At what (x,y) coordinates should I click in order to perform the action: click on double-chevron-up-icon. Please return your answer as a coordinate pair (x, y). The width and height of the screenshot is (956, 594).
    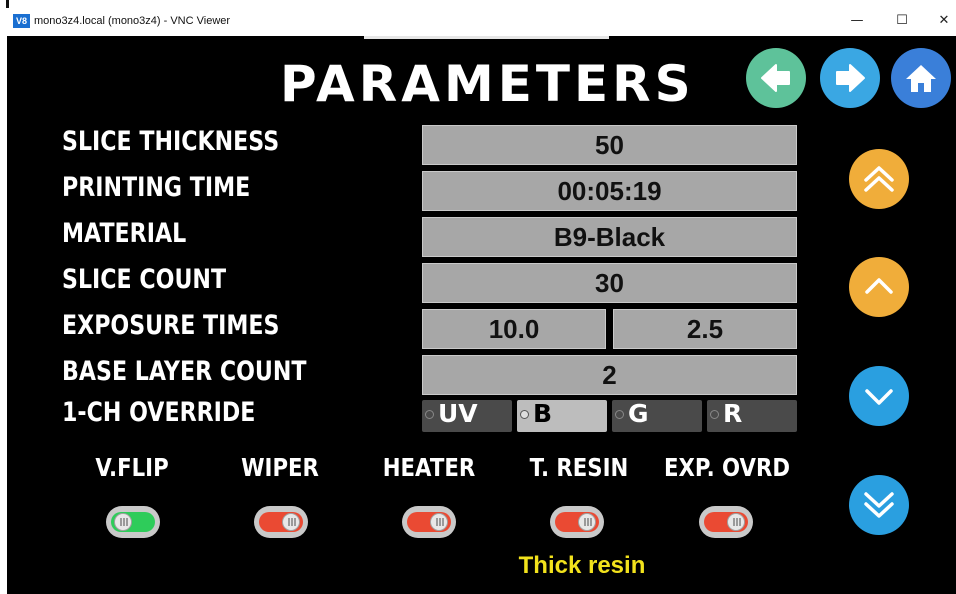
    Looking at the image, I should click on (879, 179).